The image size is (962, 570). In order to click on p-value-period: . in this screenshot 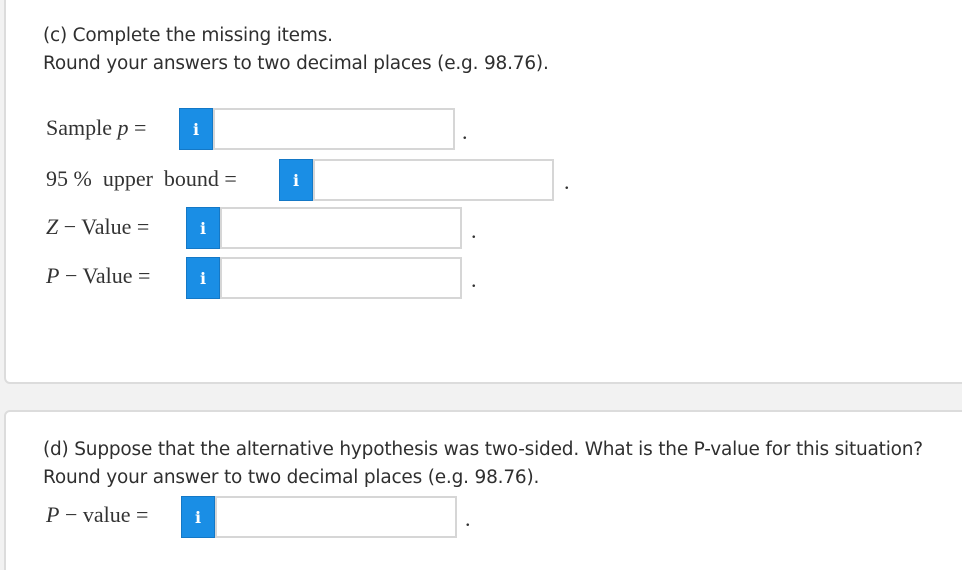, I will do `click(474, 279)`.